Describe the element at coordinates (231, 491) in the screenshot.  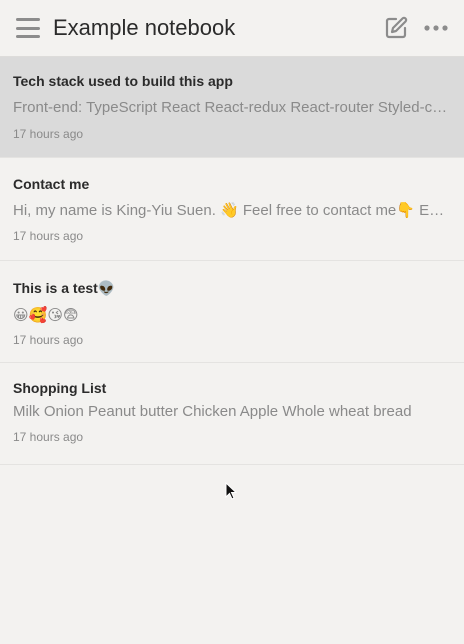
I see `mouse-cursor-icon` at that location.